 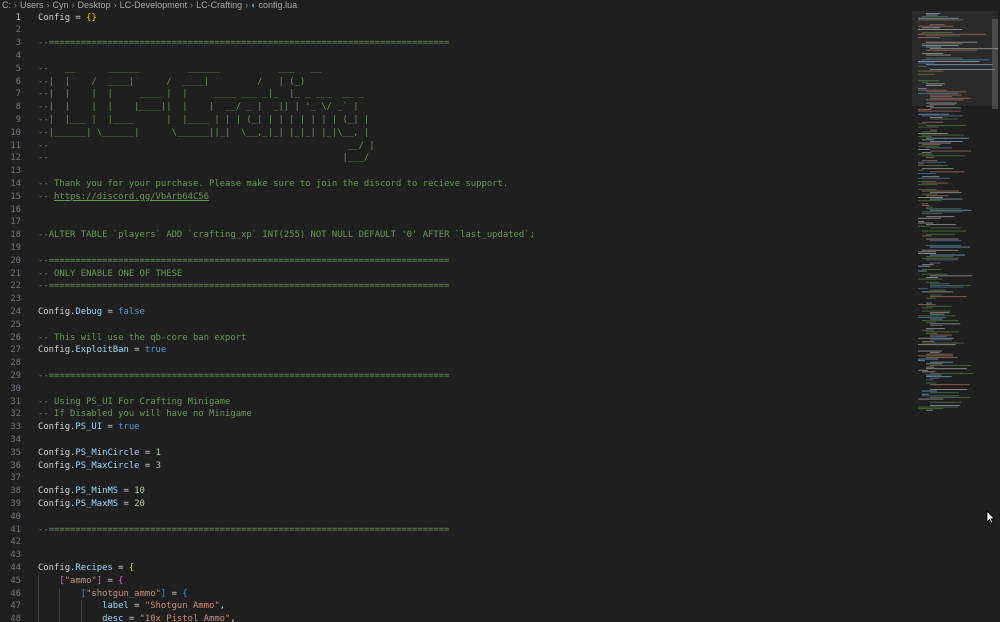 What do you see at coordinates (456, 504) in the screenshot?
I see `code-line: 39 Config.PS_MaxMS = 20` at bounding box center [456, 504].